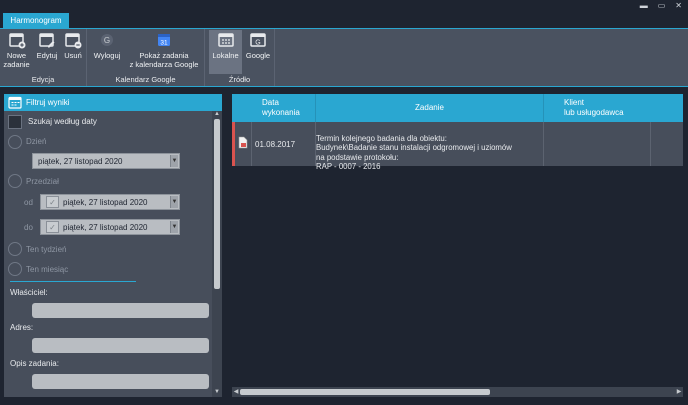  What do you see at coordinates (47, 269) in the screenshot?
I see `this-month-label: Ten miesiąc` at bounding box center [47, 269].